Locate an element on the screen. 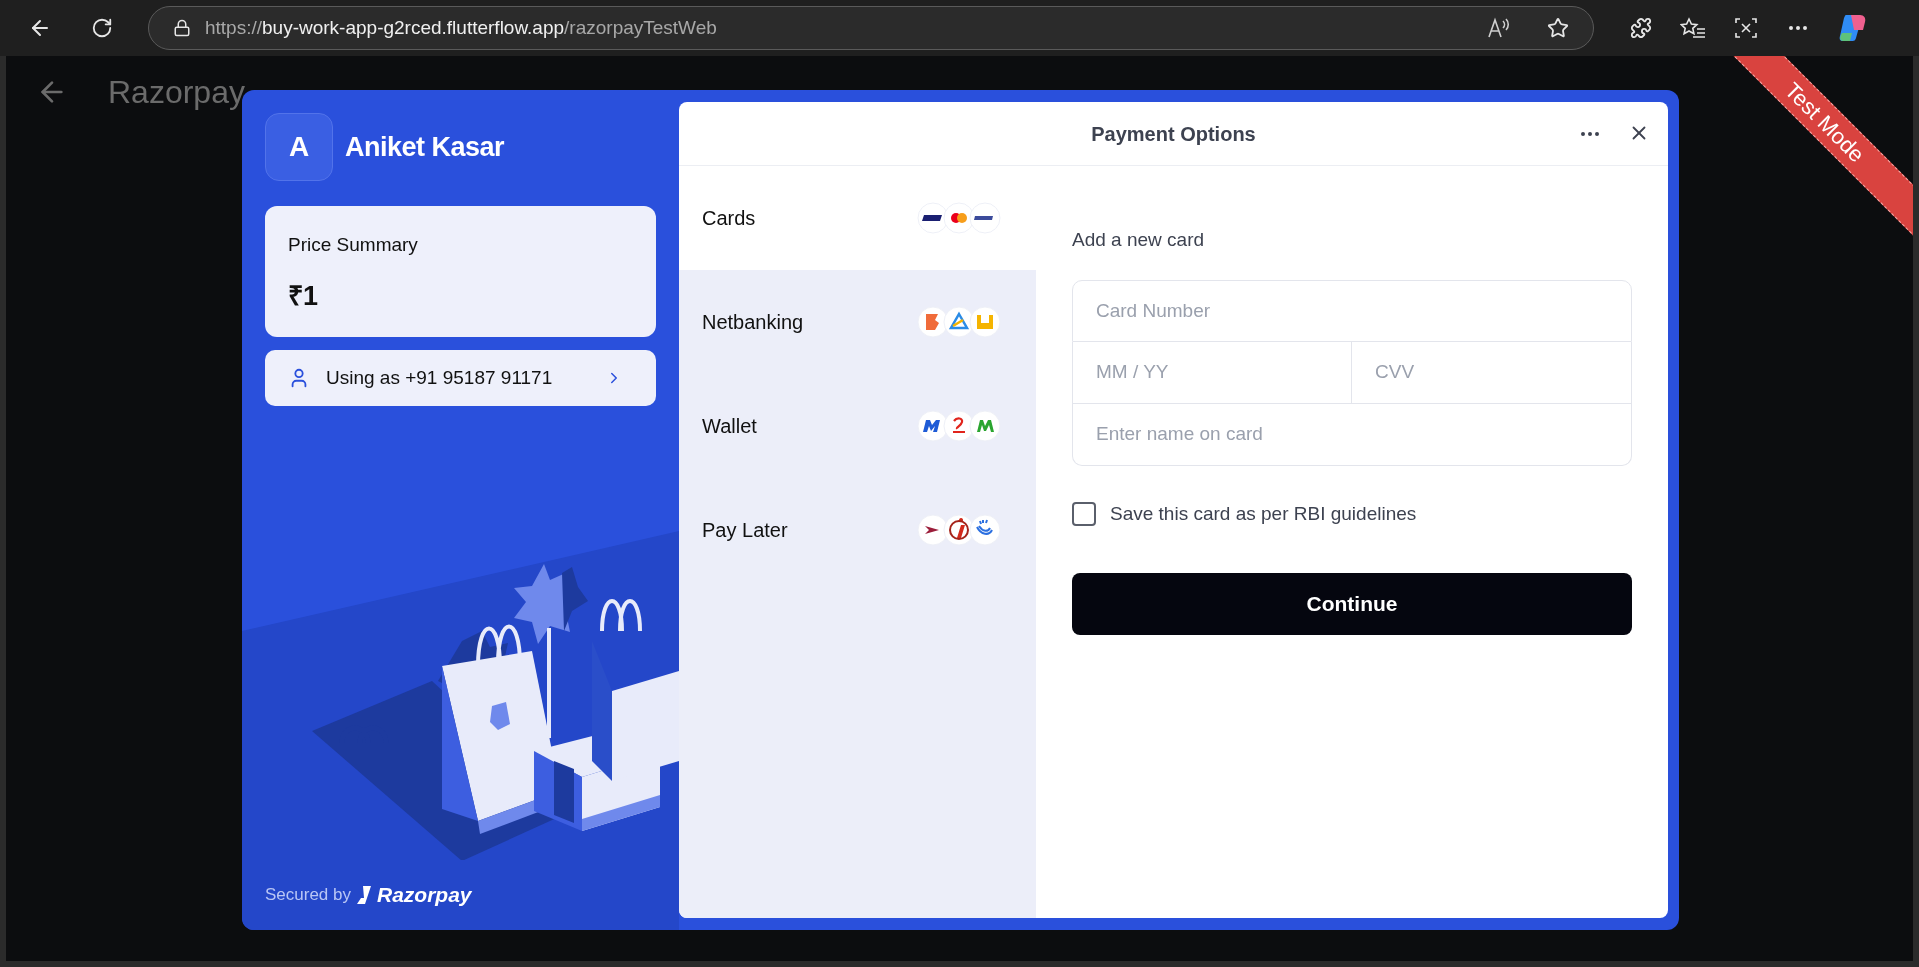  add-card-heading: Add a new card is located at coordinates (1139, 240).